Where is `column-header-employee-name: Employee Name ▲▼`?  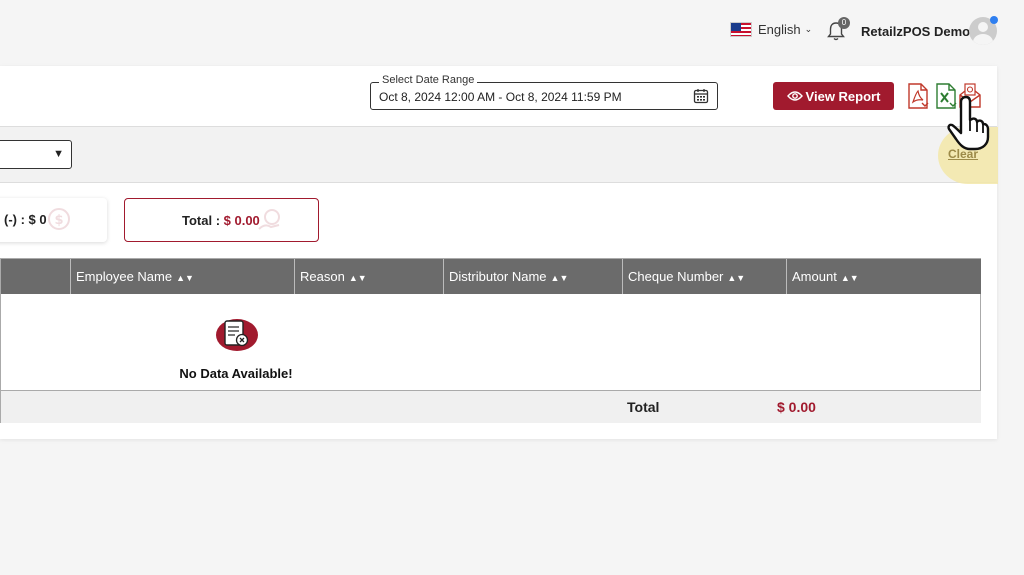 column-header-employee-name: Employee Name ▲▼ is located at coordinates (182, 276).